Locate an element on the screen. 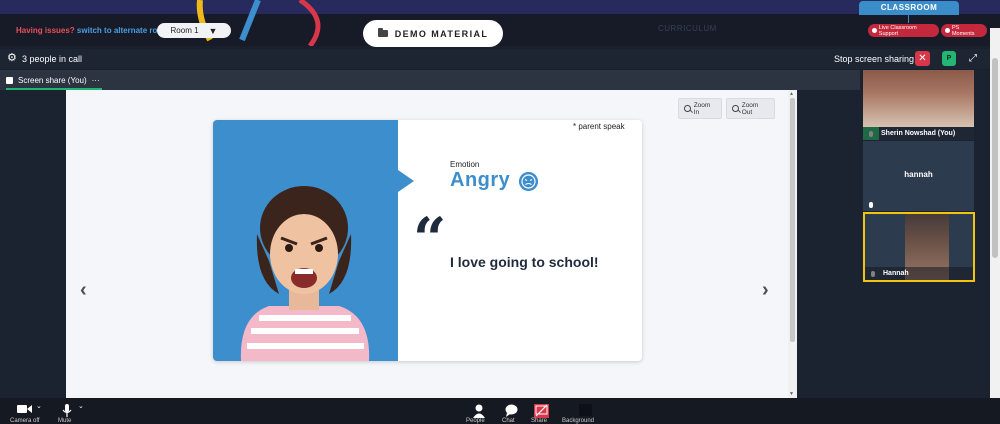 The width and height of the screenshot is (1000, 424). next-slide-arrow-icon: › is located at coordinates (765, 290).